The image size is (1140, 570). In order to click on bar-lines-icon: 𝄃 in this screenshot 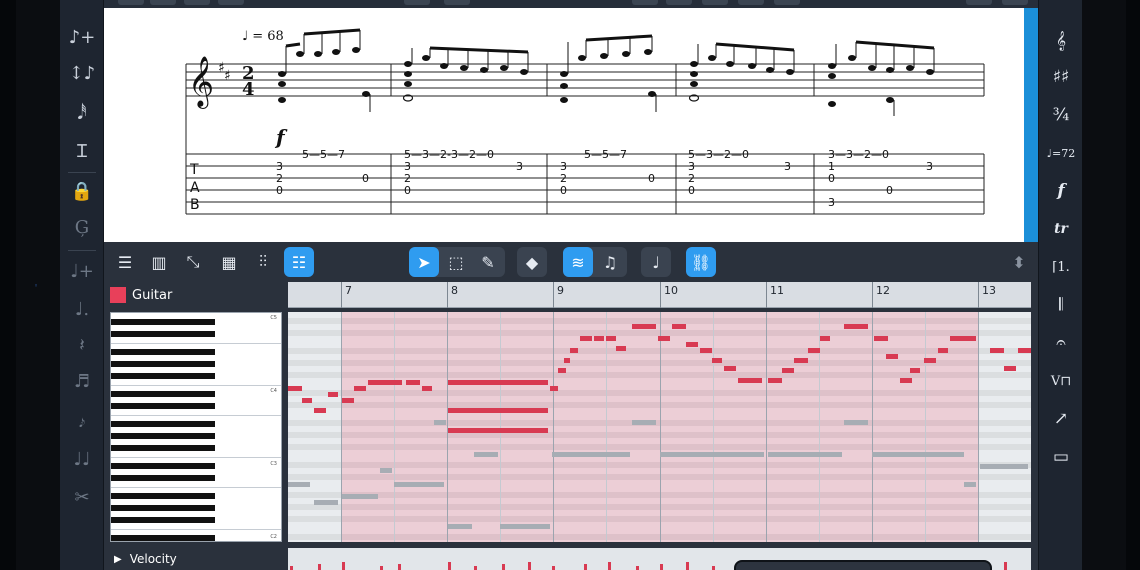, I will do `click(1061, 305)`.